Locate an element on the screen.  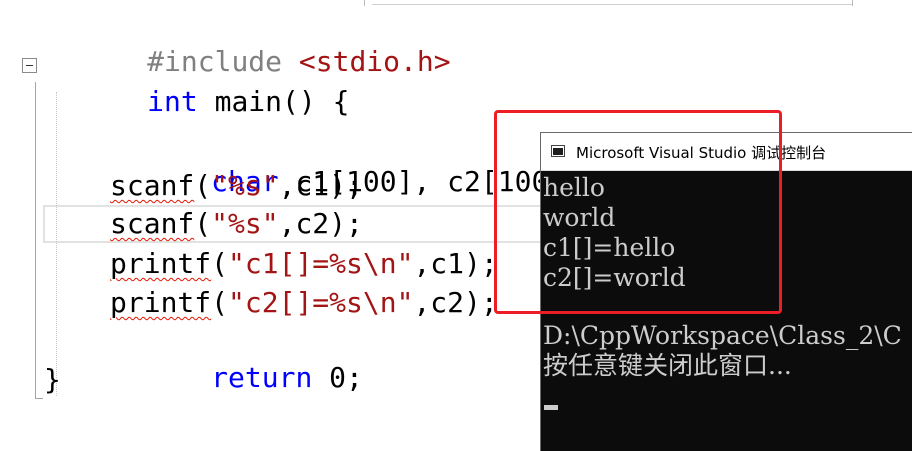
return-value: 0; is located at coordinates (346, 377).